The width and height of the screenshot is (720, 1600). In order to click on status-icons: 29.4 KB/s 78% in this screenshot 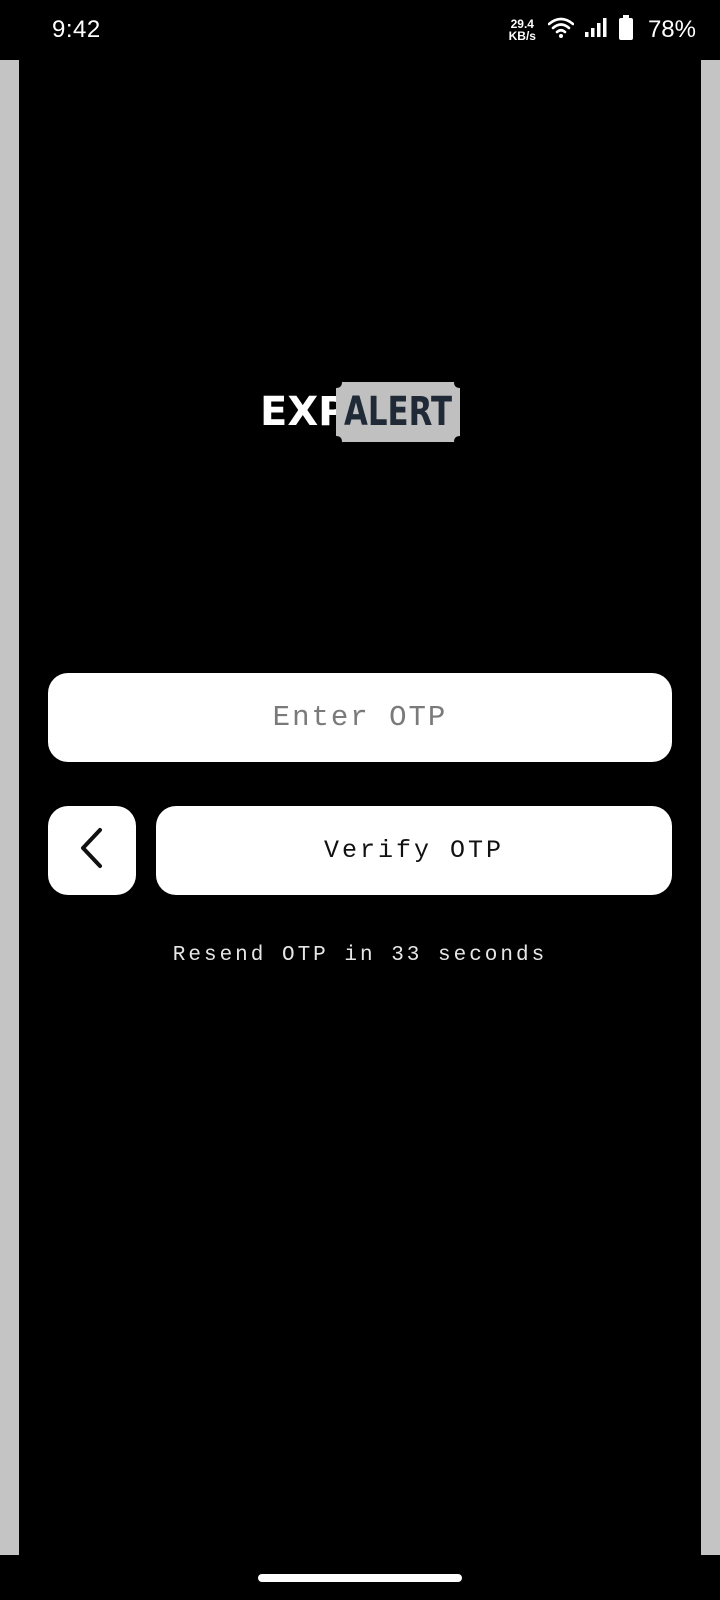, I will do `click(602, 30)`.